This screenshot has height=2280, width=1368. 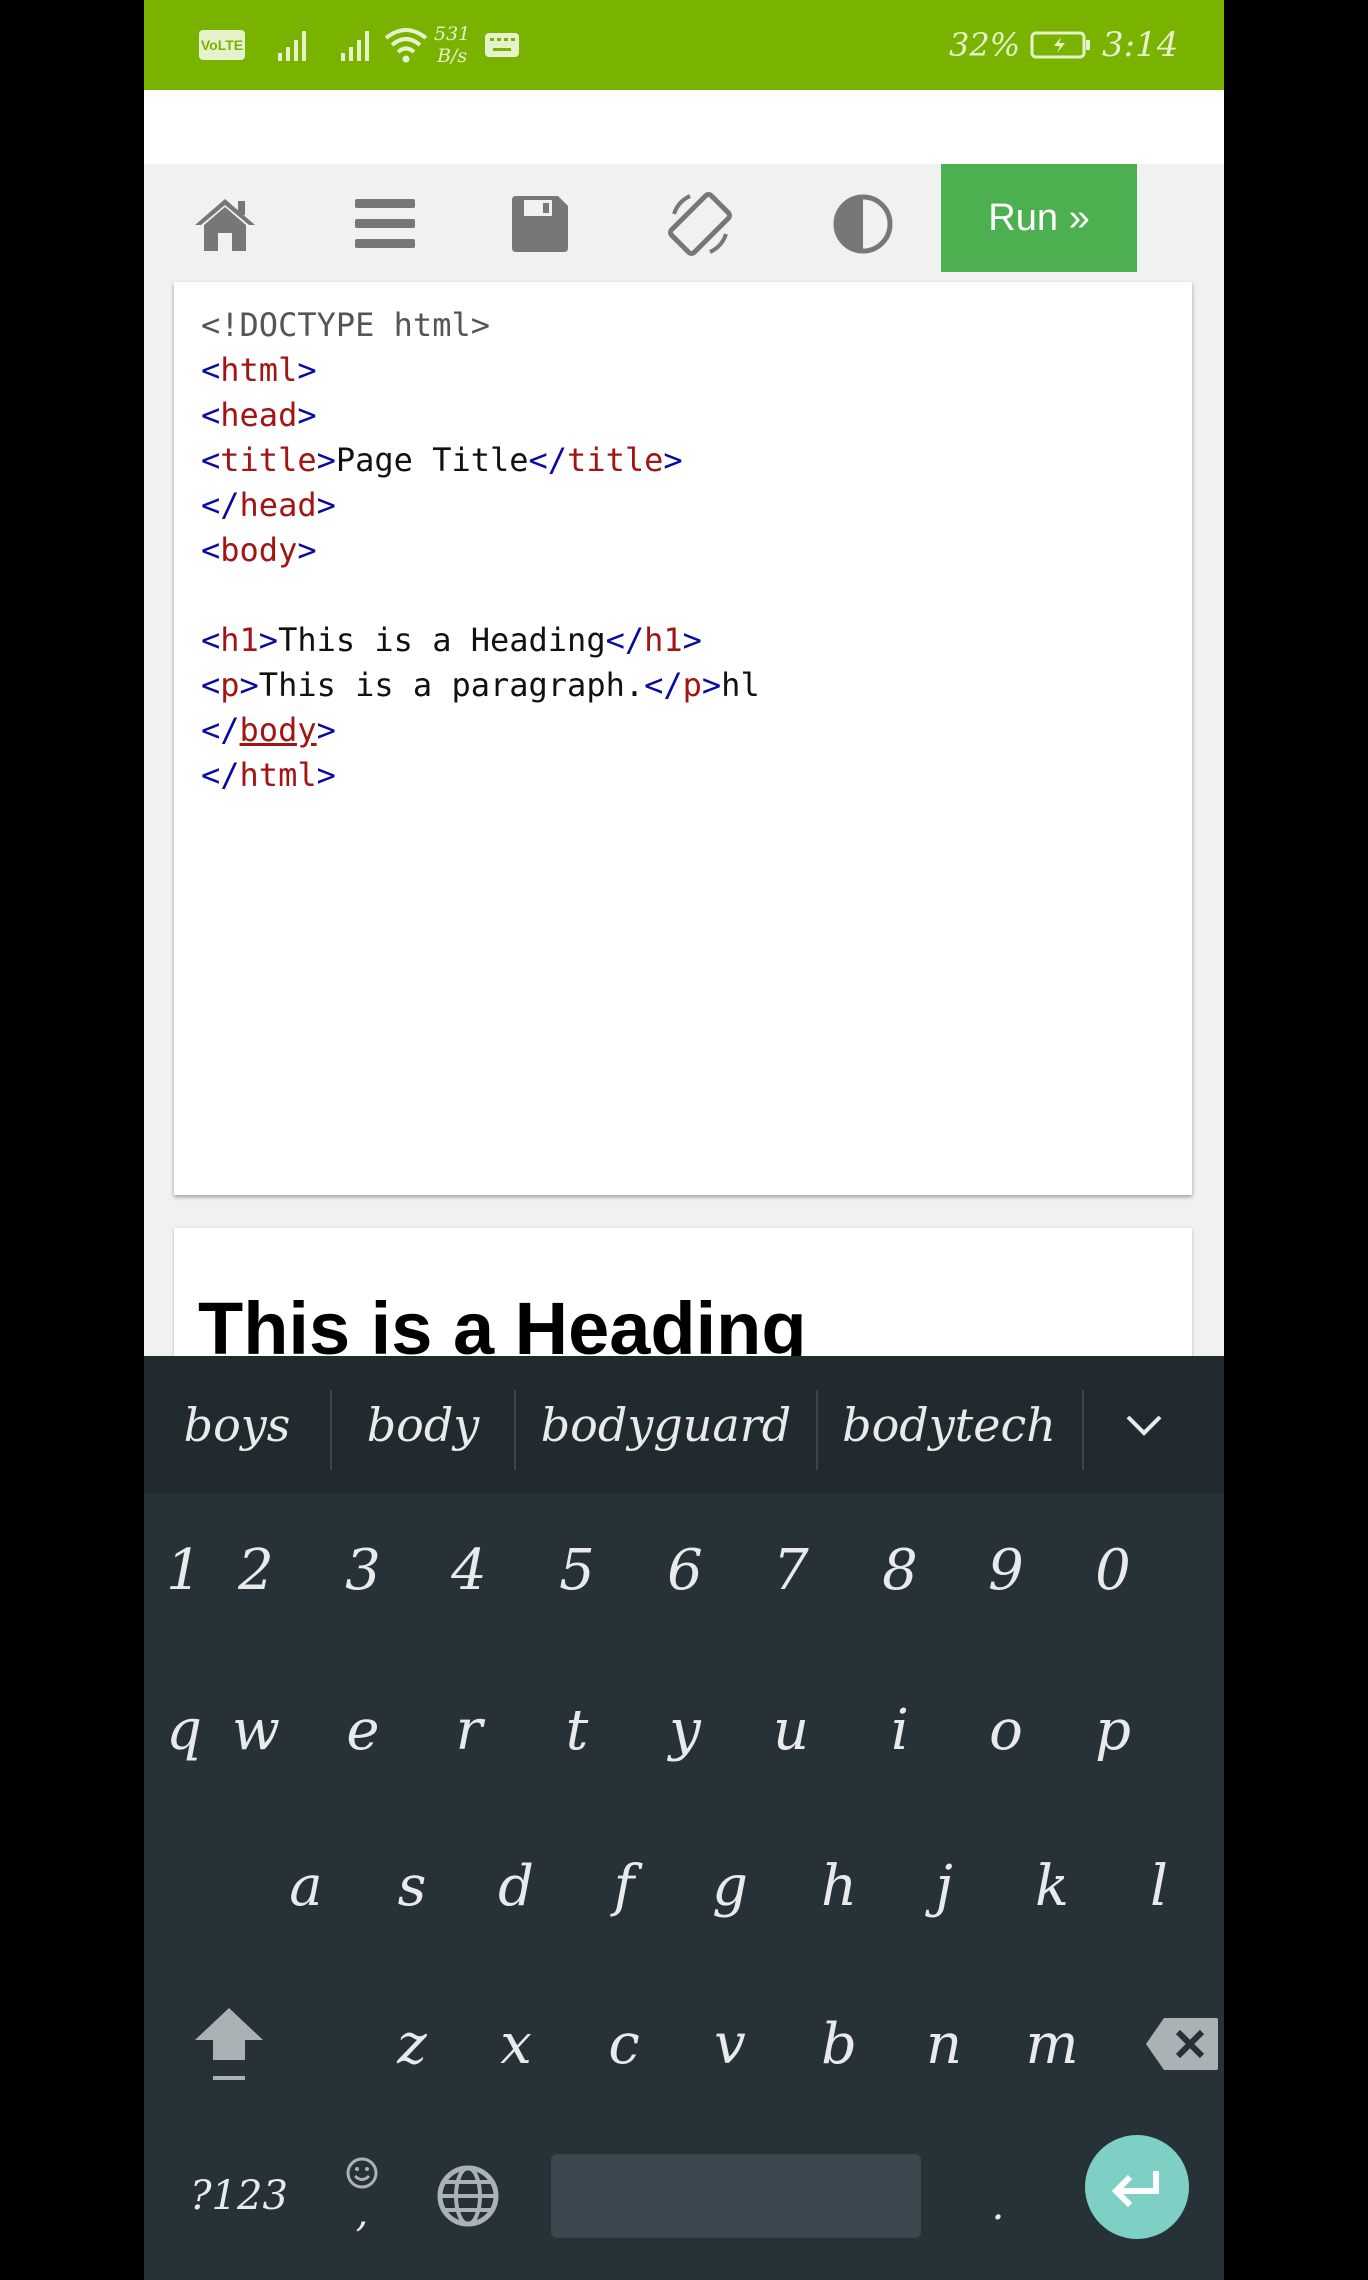 I want to click on key: 2, so click(x=256, y=1570).